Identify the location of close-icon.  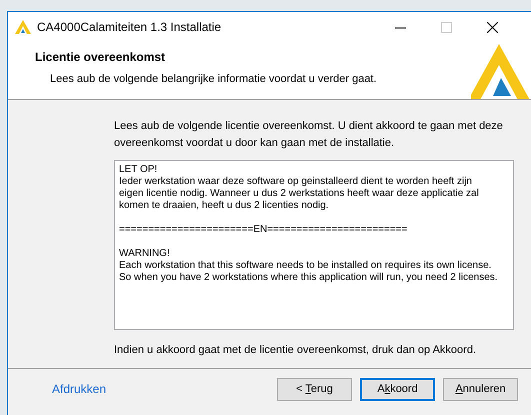
(492, 27).